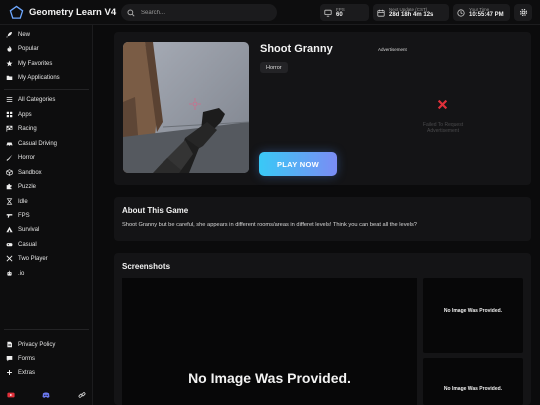  I want to click on sidebar-item-forms: Forms, so click(20, 358).